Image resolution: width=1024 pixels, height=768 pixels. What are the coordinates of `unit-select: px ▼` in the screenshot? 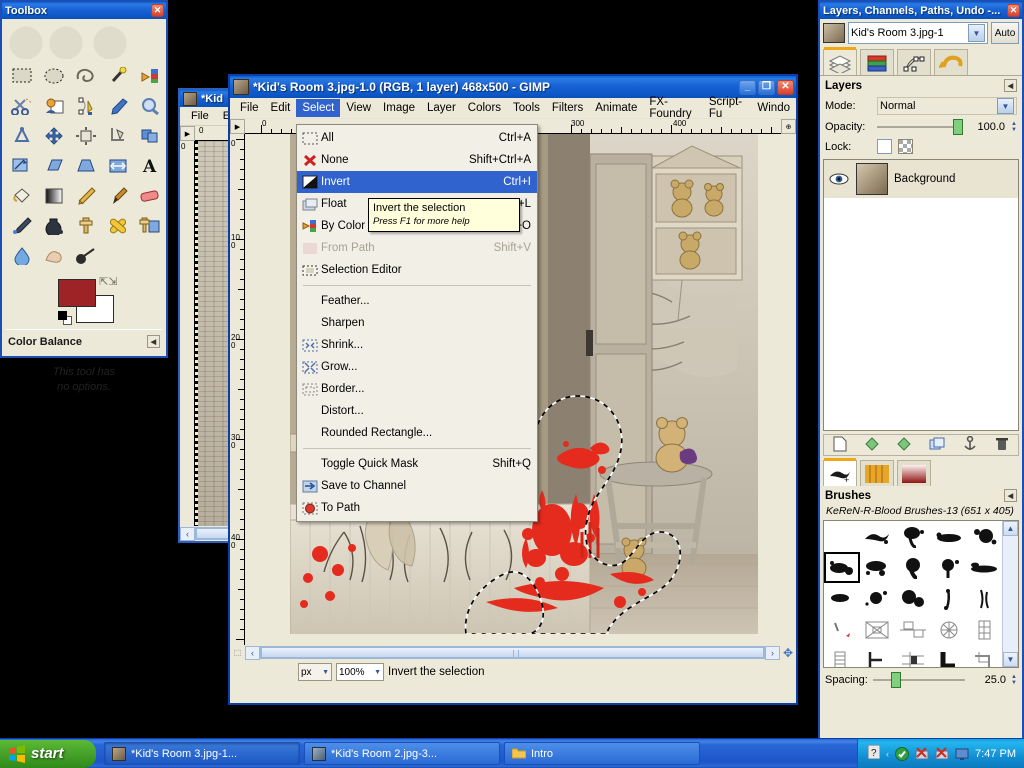 It's located at (315, 672).